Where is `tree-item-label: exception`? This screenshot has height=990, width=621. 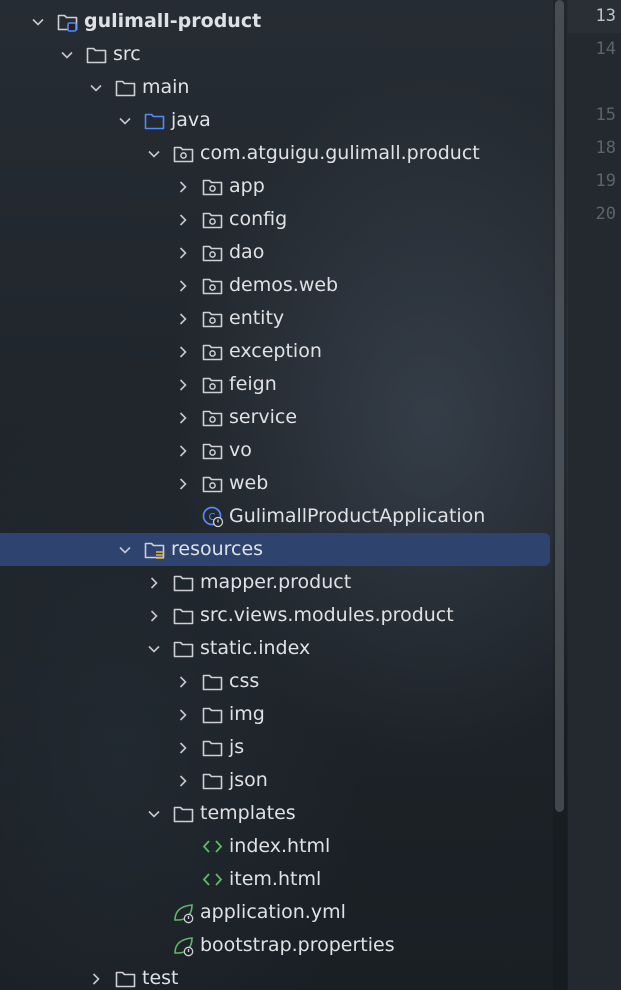 tree-item-label: exception is located at coordinates (275, 351).